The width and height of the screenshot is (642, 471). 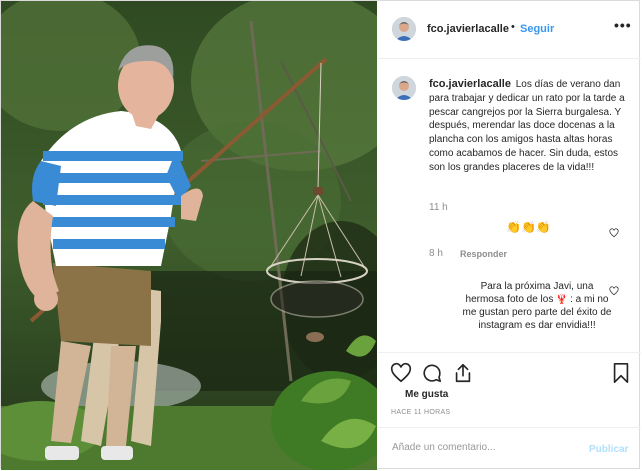 I want to click on post-time-ago: HACE 11 HORAS, so click(x=420, y=412).